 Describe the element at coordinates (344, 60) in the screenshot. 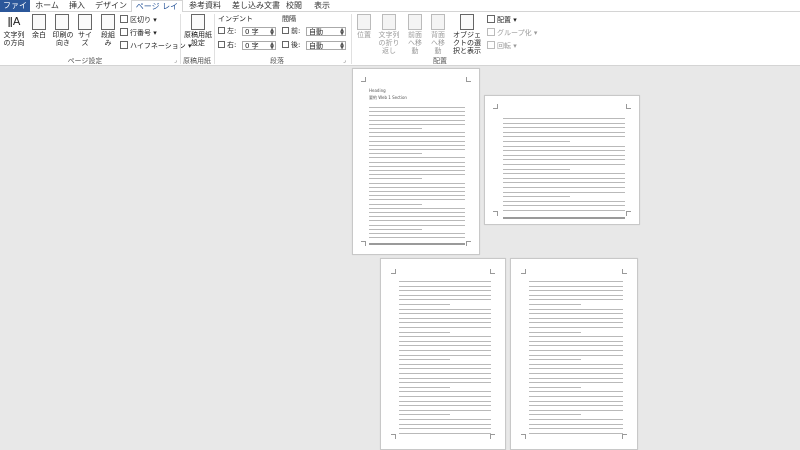

I see `paragraph-launcher-icon: ⌟` at that location.